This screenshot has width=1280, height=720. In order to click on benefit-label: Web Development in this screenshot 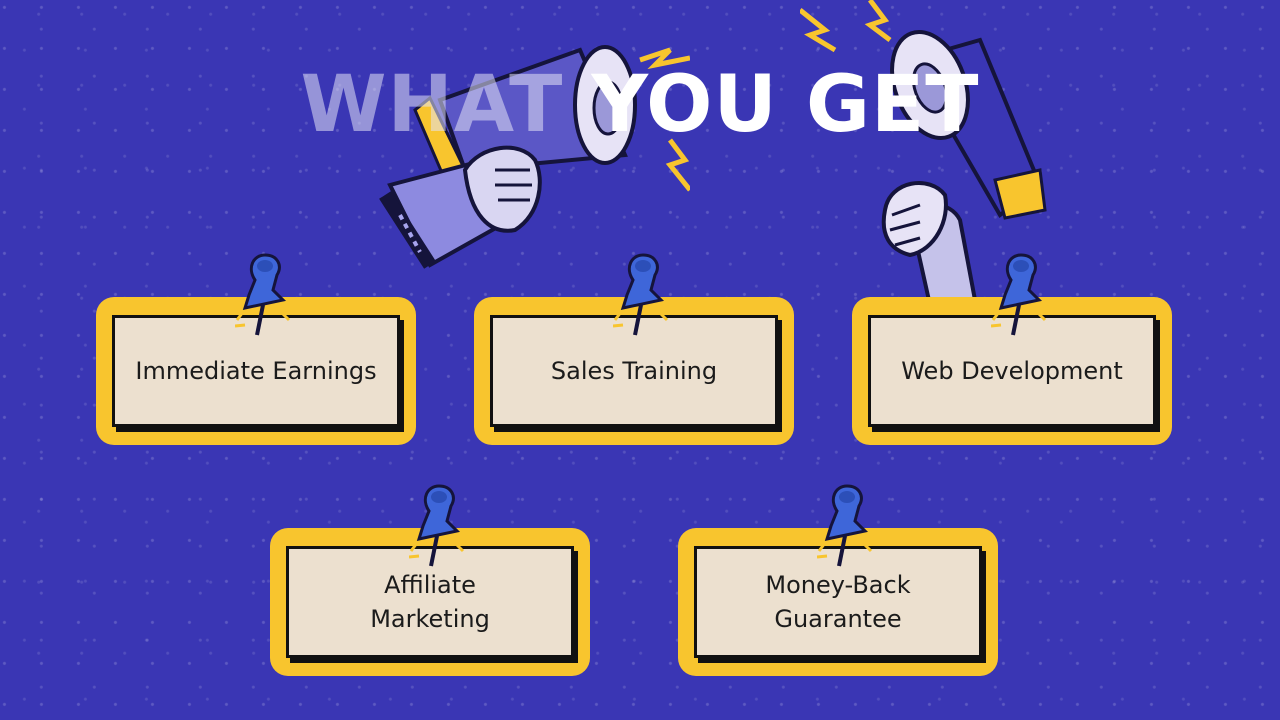, I will do `click(1012, 371)`.